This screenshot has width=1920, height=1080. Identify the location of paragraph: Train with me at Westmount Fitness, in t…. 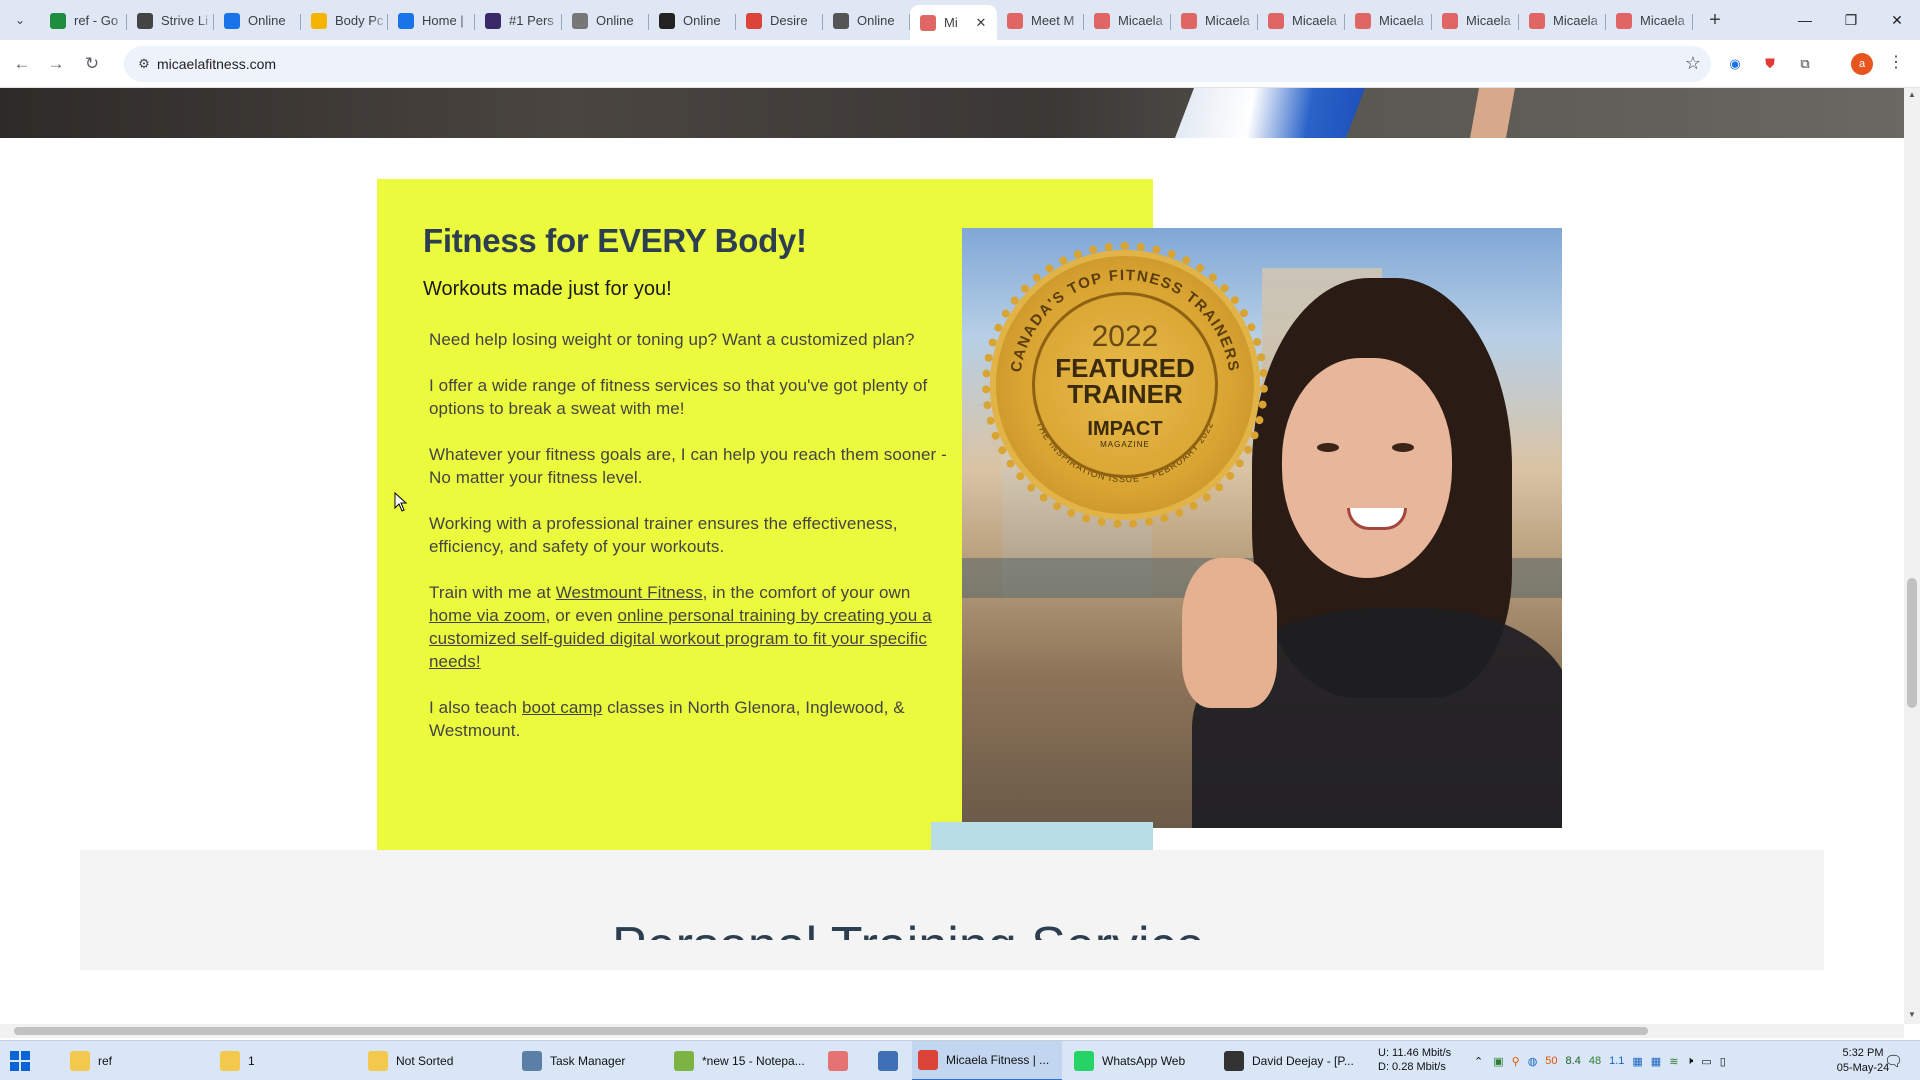
(689, 627).